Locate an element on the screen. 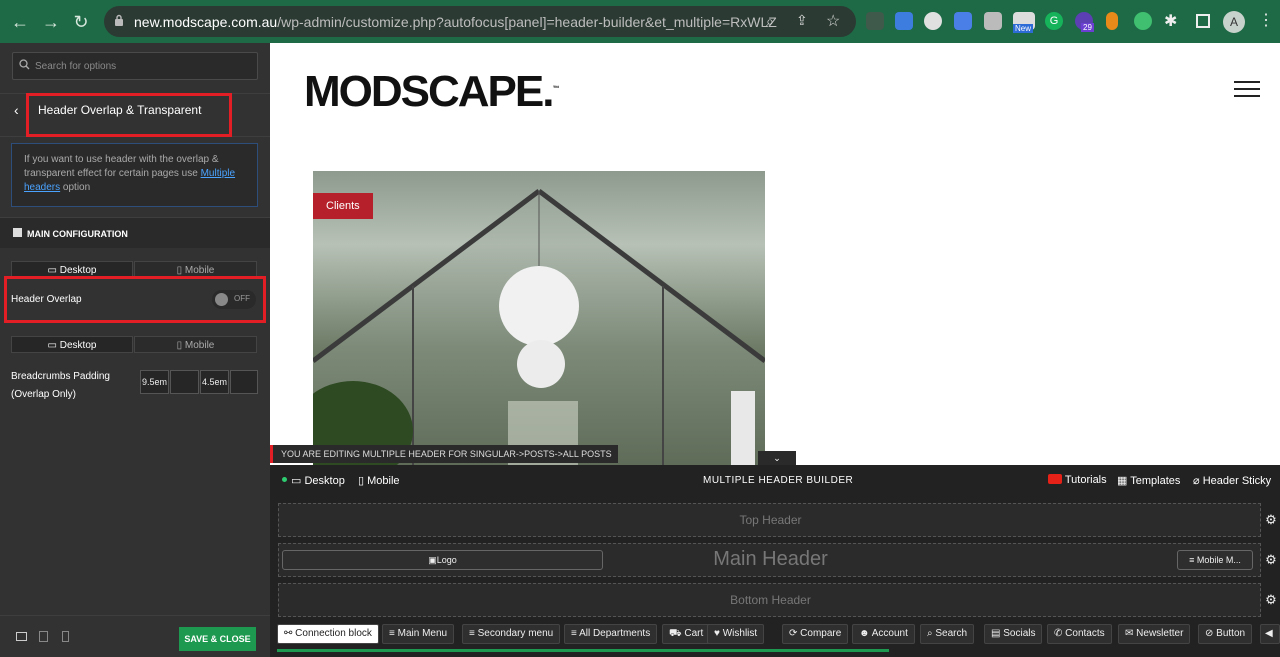 This screenshot has height=657, width=1280. heart-icon: ♥ is located at coordinates (718, 633).